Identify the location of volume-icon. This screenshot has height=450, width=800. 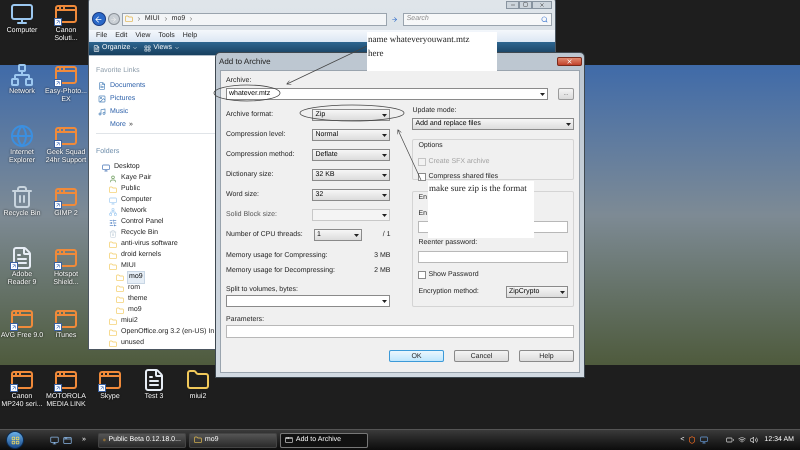
(754, 440).